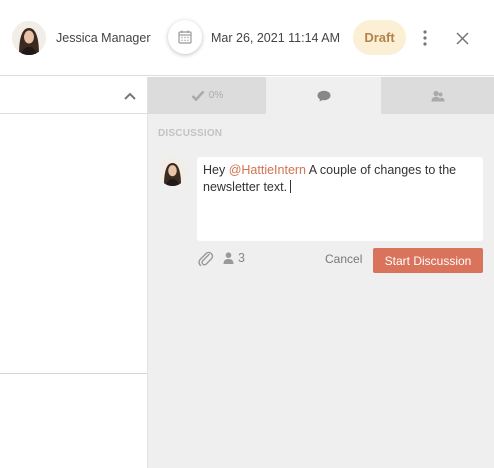  I want to click on checkmark-icon, so click(198, 95).